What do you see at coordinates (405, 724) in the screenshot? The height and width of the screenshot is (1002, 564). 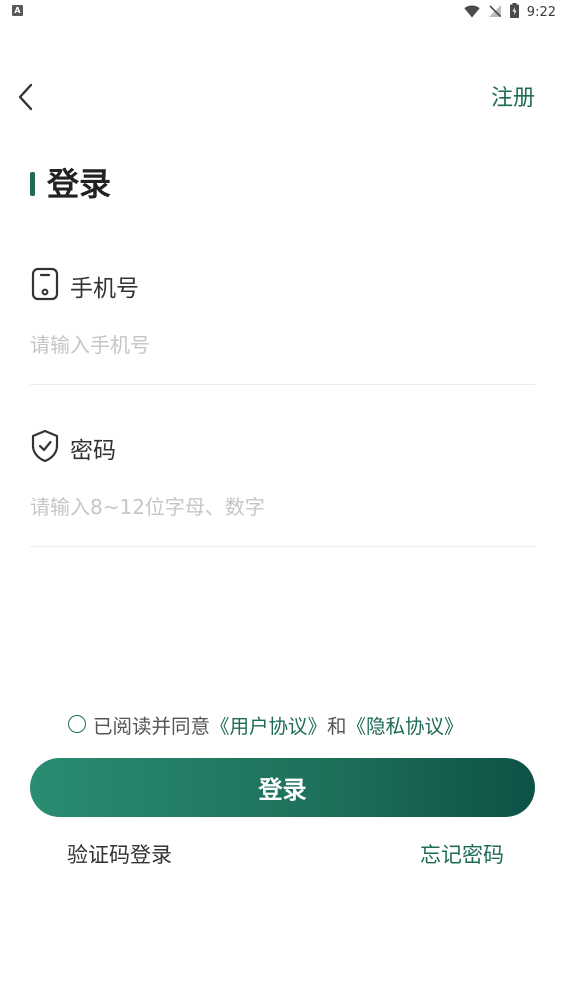 I see `privacy-policy-link: 《隐私协议》` at bounding box center [405, 724].